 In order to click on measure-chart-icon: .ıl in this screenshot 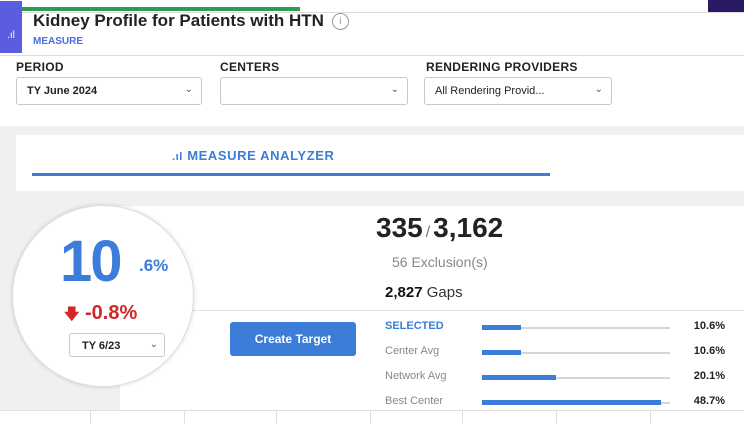, I will do `click(11, 27)`.